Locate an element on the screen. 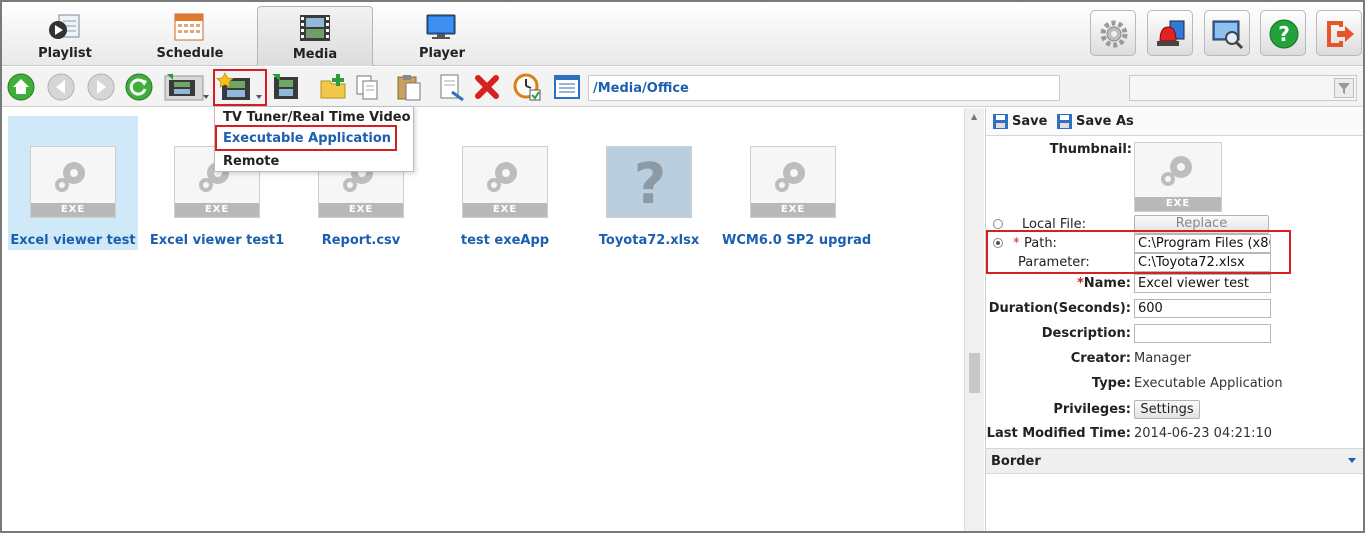 The width and height of the screenshot is (1365, 533). privileges-label: Privileges: is located at coordinates (1092, 409).